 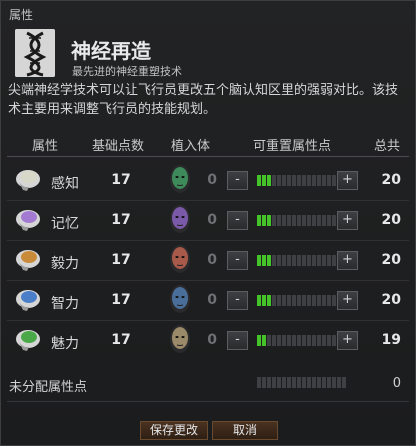 I want to click on attribute-row: 记忆 17 0 - + 20, so click(x=208, y=221).